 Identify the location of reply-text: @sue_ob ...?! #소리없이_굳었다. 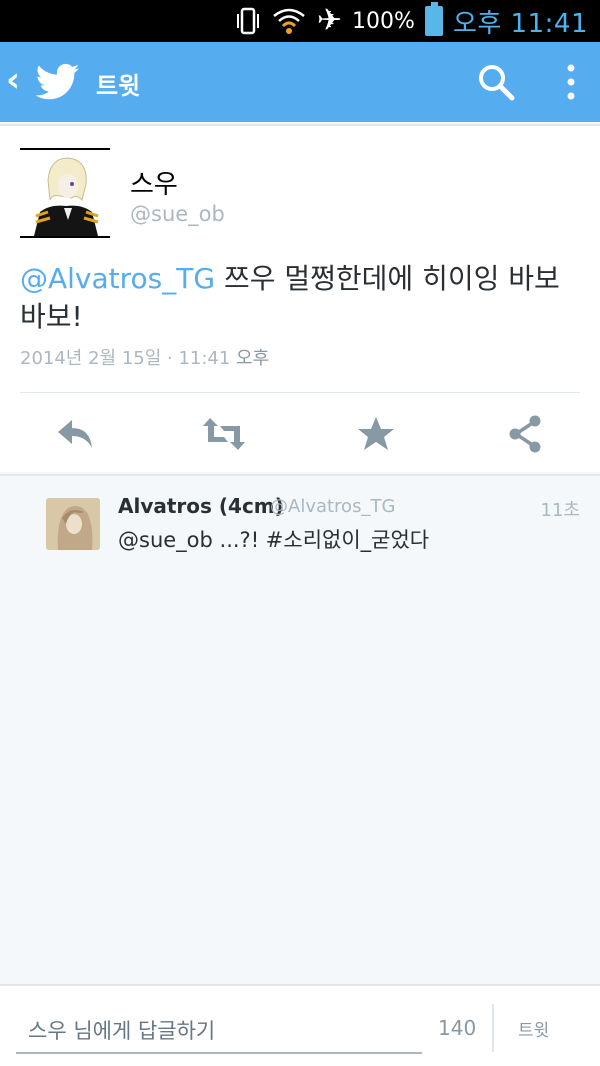
(274, 540).